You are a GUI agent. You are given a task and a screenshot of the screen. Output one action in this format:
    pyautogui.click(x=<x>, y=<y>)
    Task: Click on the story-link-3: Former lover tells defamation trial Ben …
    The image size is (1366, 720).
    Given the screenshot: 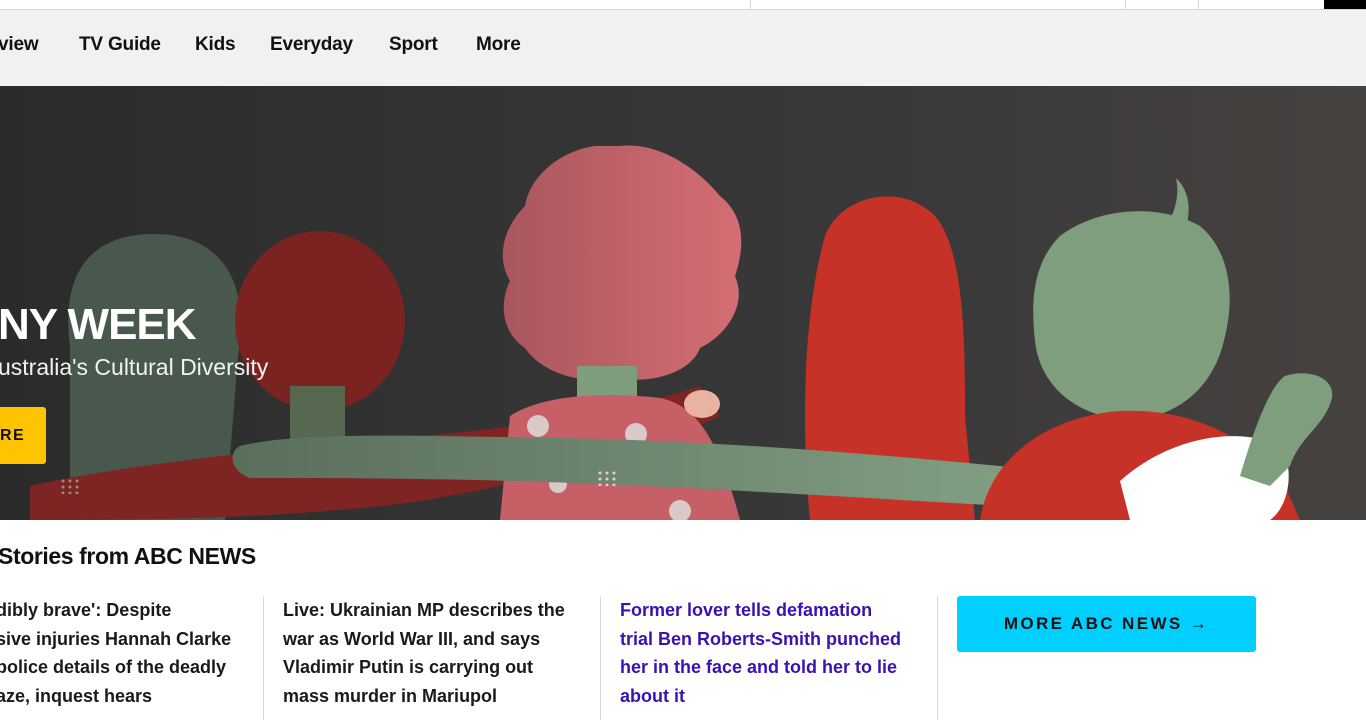 What is the action you would take?
    pyautogui.click(x=770, y=653)
    